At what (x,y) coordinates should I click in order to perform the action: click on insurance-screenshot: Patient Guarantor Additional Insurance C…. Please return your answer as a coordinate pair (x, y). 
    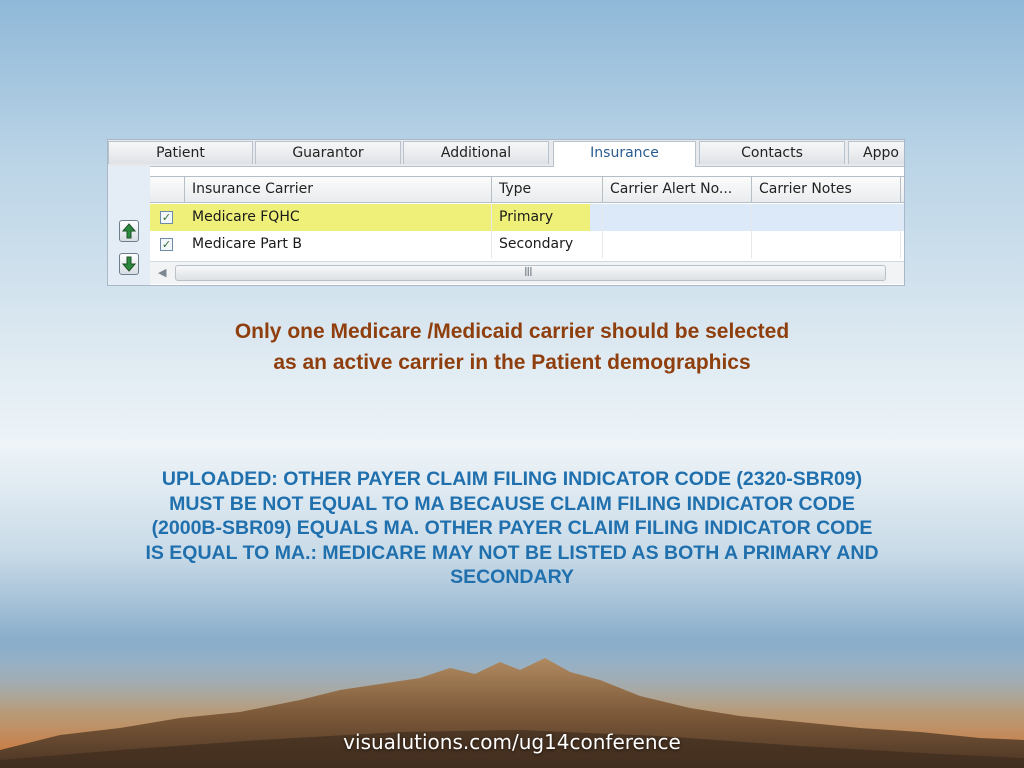
    Looking at the image, I should click on (506, 212).